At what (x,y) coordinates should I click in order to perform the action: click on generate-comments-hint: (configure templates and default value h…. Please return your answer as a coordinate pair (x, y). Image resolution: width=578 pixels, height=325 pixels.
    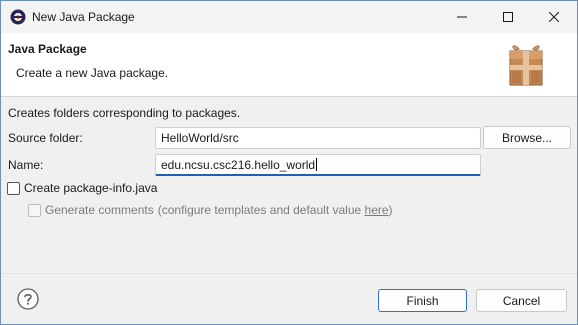
    Looking at the image, I should click on (275, 210).